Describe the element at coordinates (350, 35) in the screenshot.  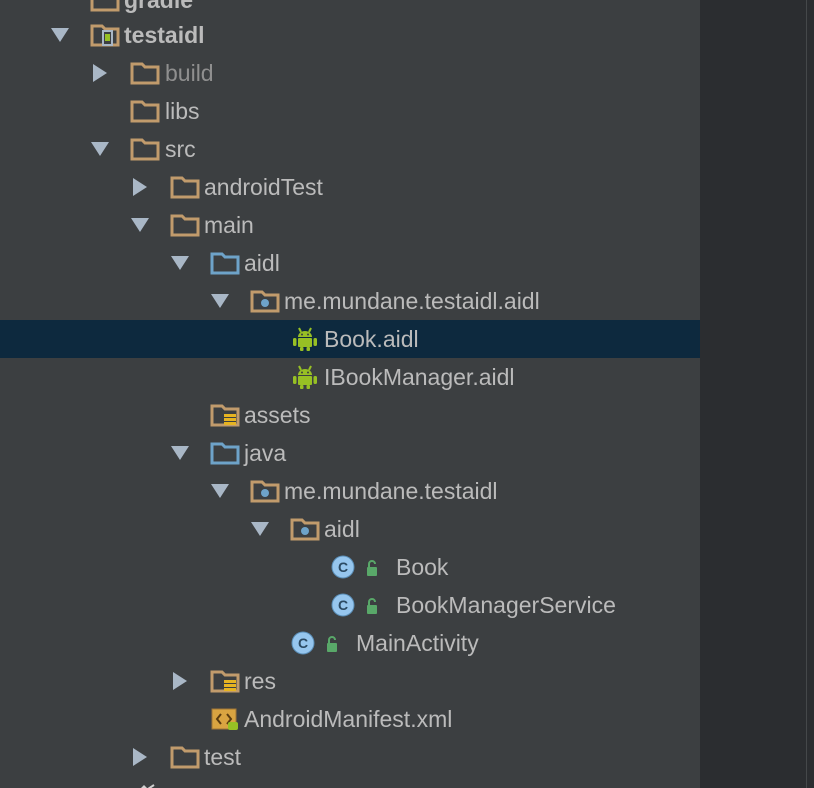
I see `tree-row-testaidl: testaidl` at that location.